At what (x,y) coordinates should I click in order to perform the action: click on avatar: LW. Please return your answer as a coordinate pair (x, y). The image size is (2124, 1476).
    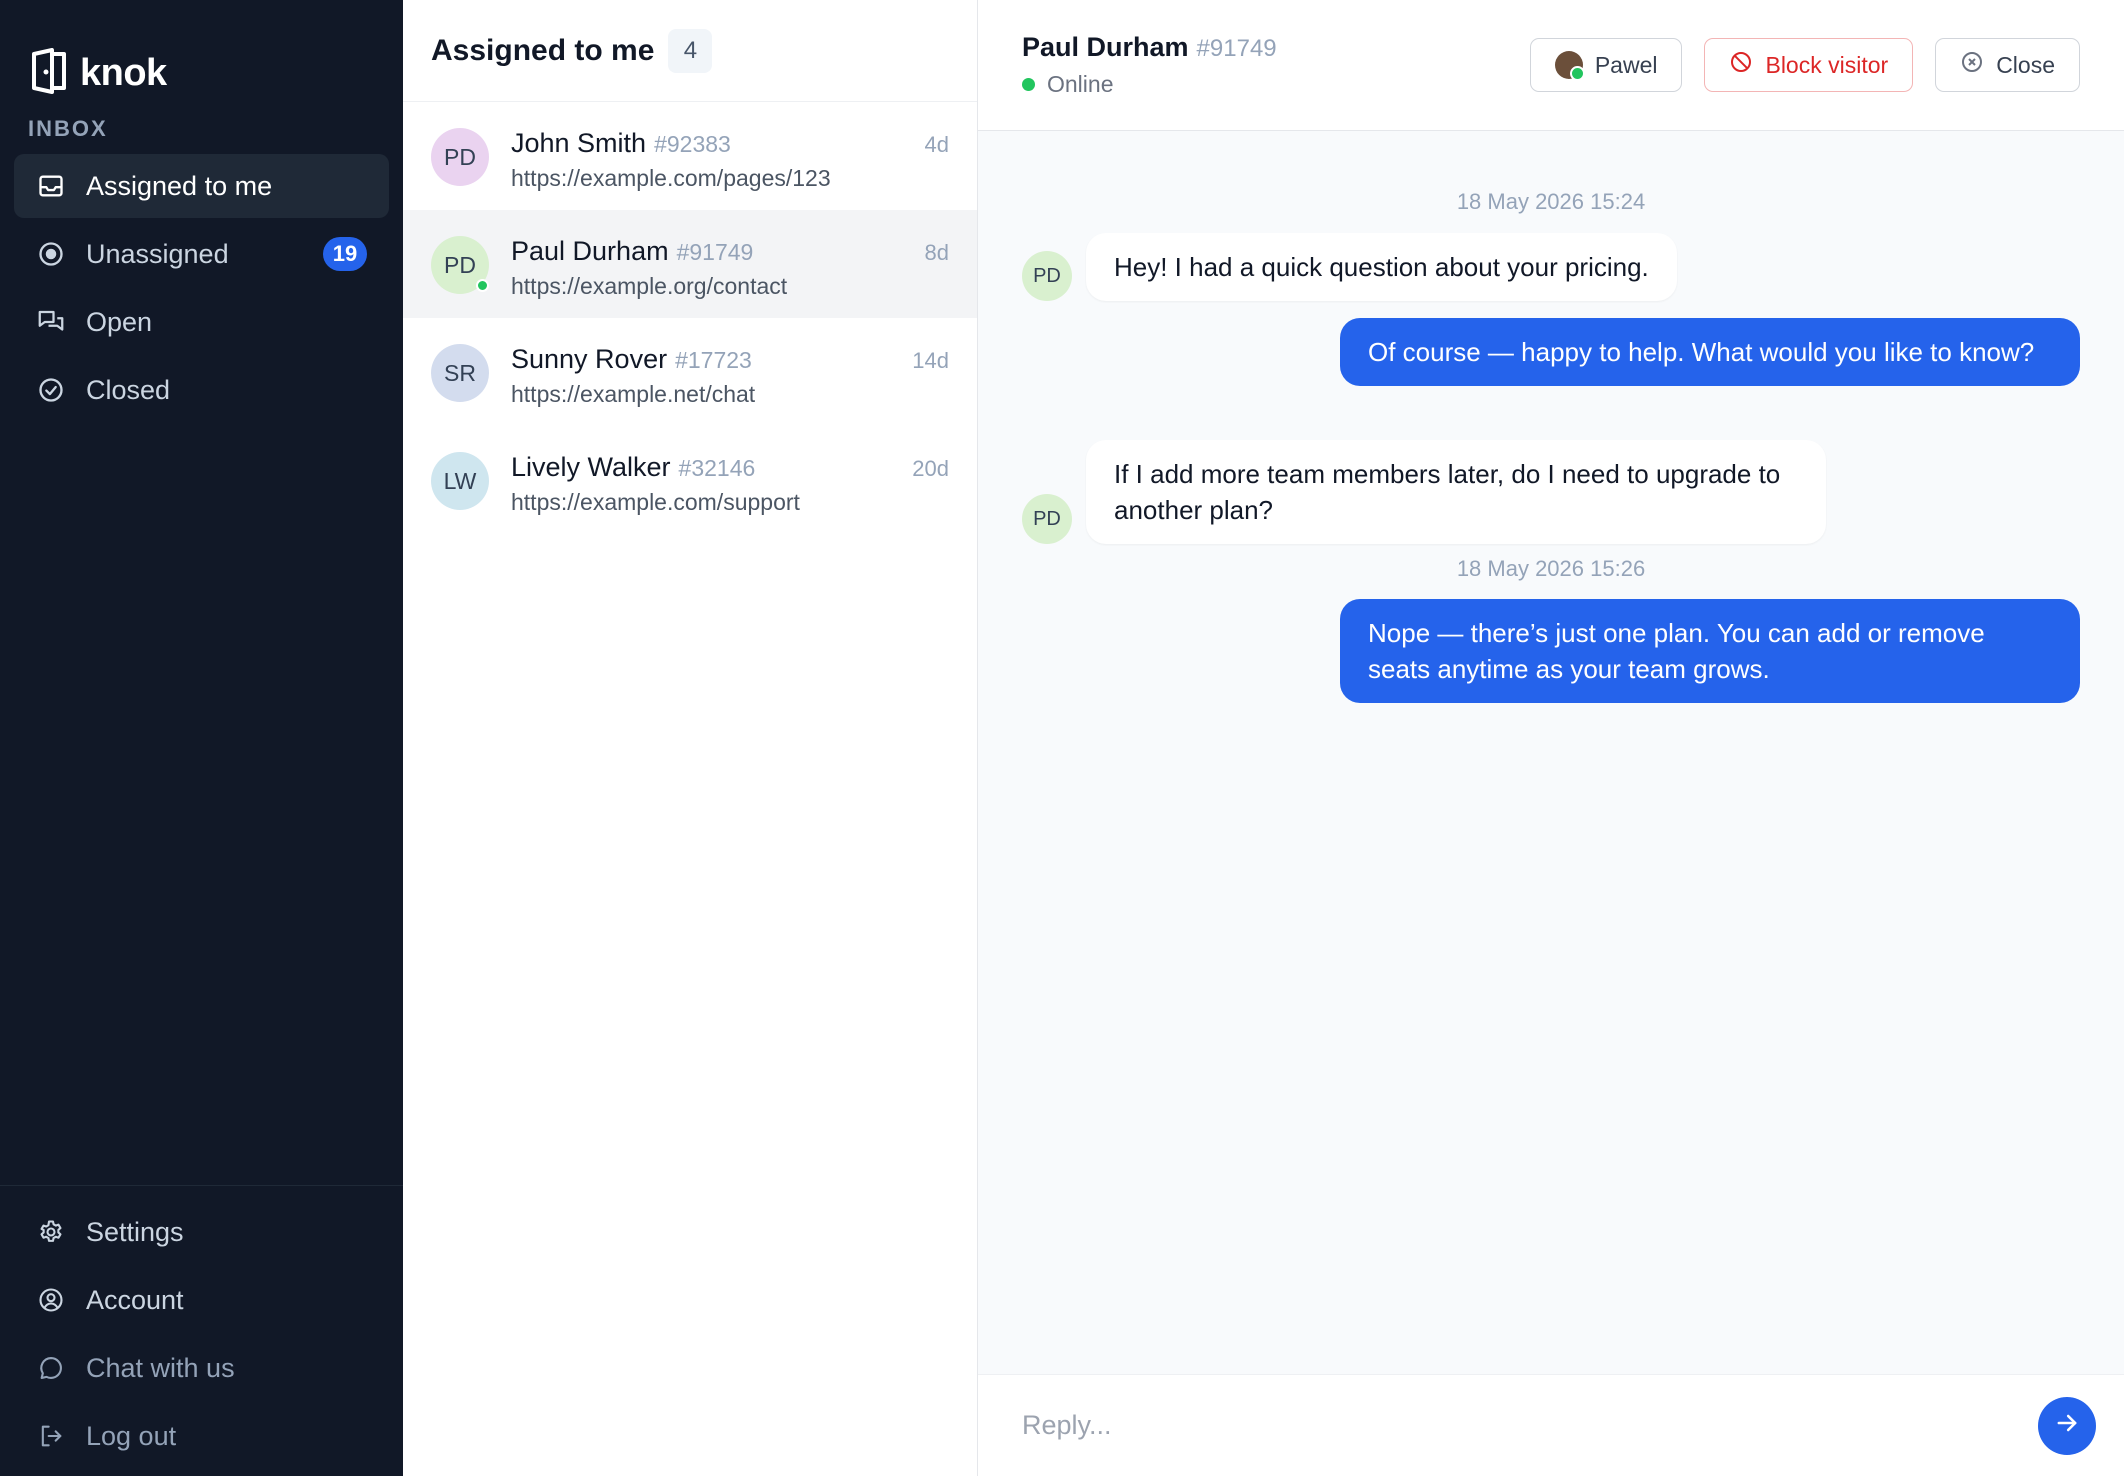
    Looking at the image, I should click on (460, 481).